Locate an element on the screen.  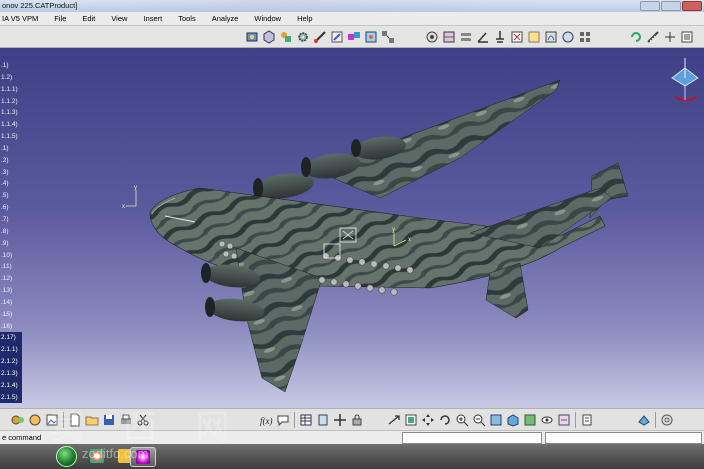
tree-node: .4) is located at coordinates (11, 184).